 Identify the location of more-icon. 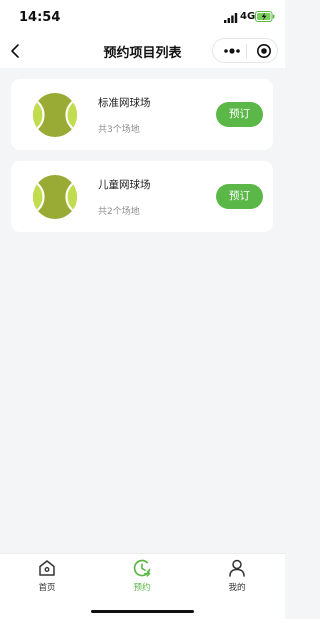
(232, 51).